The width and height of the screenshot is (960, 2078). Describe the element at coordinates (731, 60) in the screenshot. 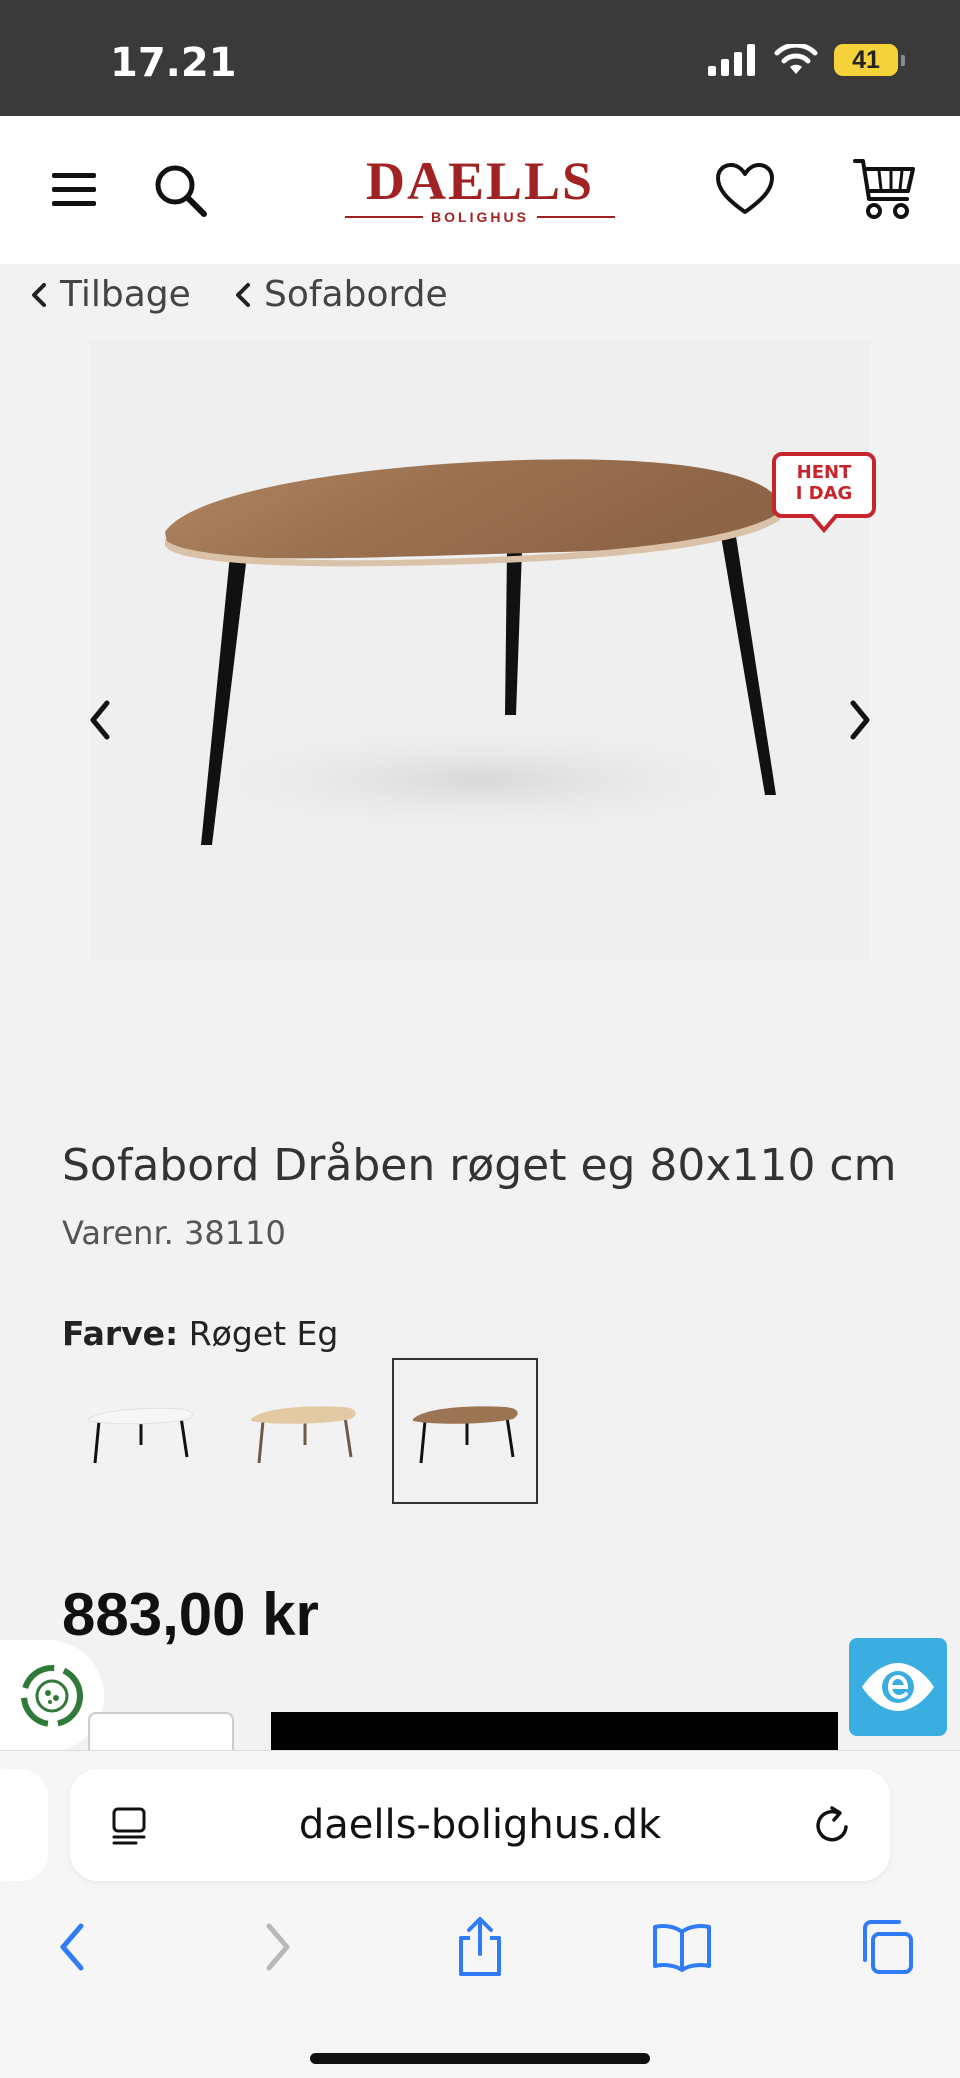

I see `cellular-signal-icon` at that location.